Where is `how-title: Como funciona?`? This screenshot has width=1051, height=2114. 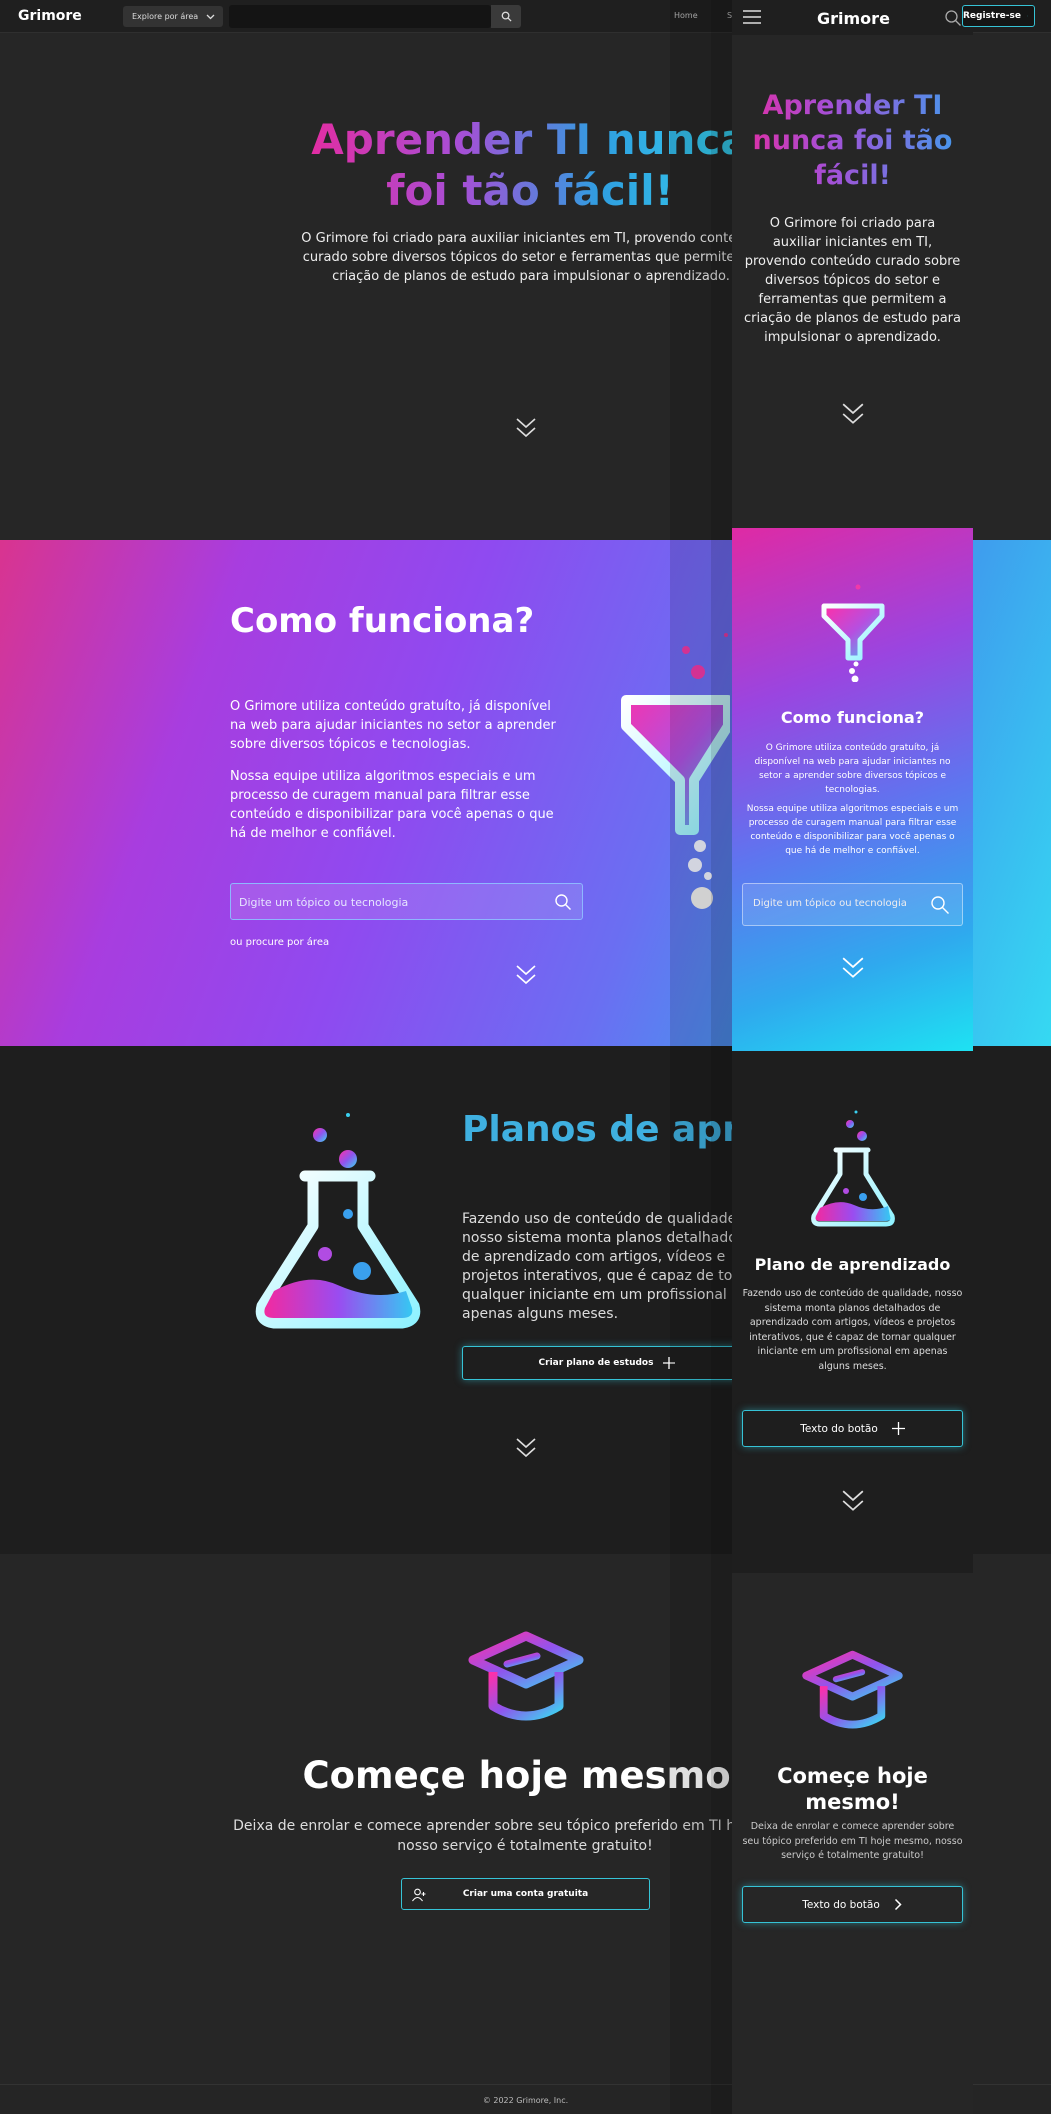
how-title: Como funciona? is located at coordinates (382, 621).